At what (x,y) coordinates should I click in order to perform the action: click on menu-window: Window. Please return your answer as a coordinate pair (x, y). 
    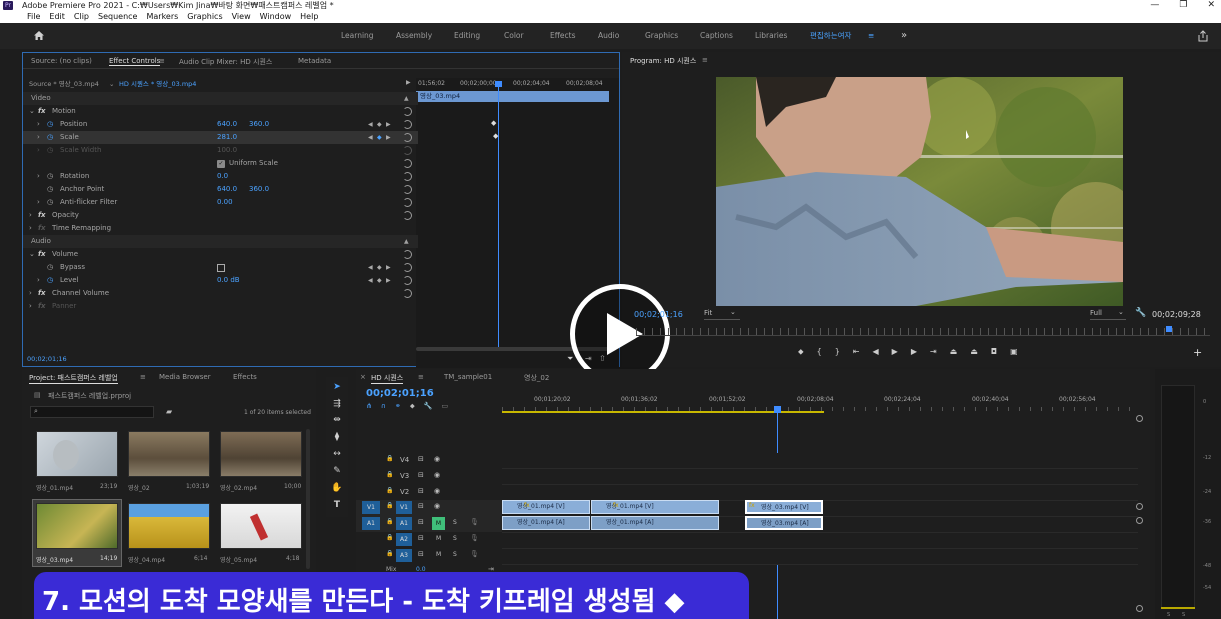
    Looking at the image, I should click on (276, 17).